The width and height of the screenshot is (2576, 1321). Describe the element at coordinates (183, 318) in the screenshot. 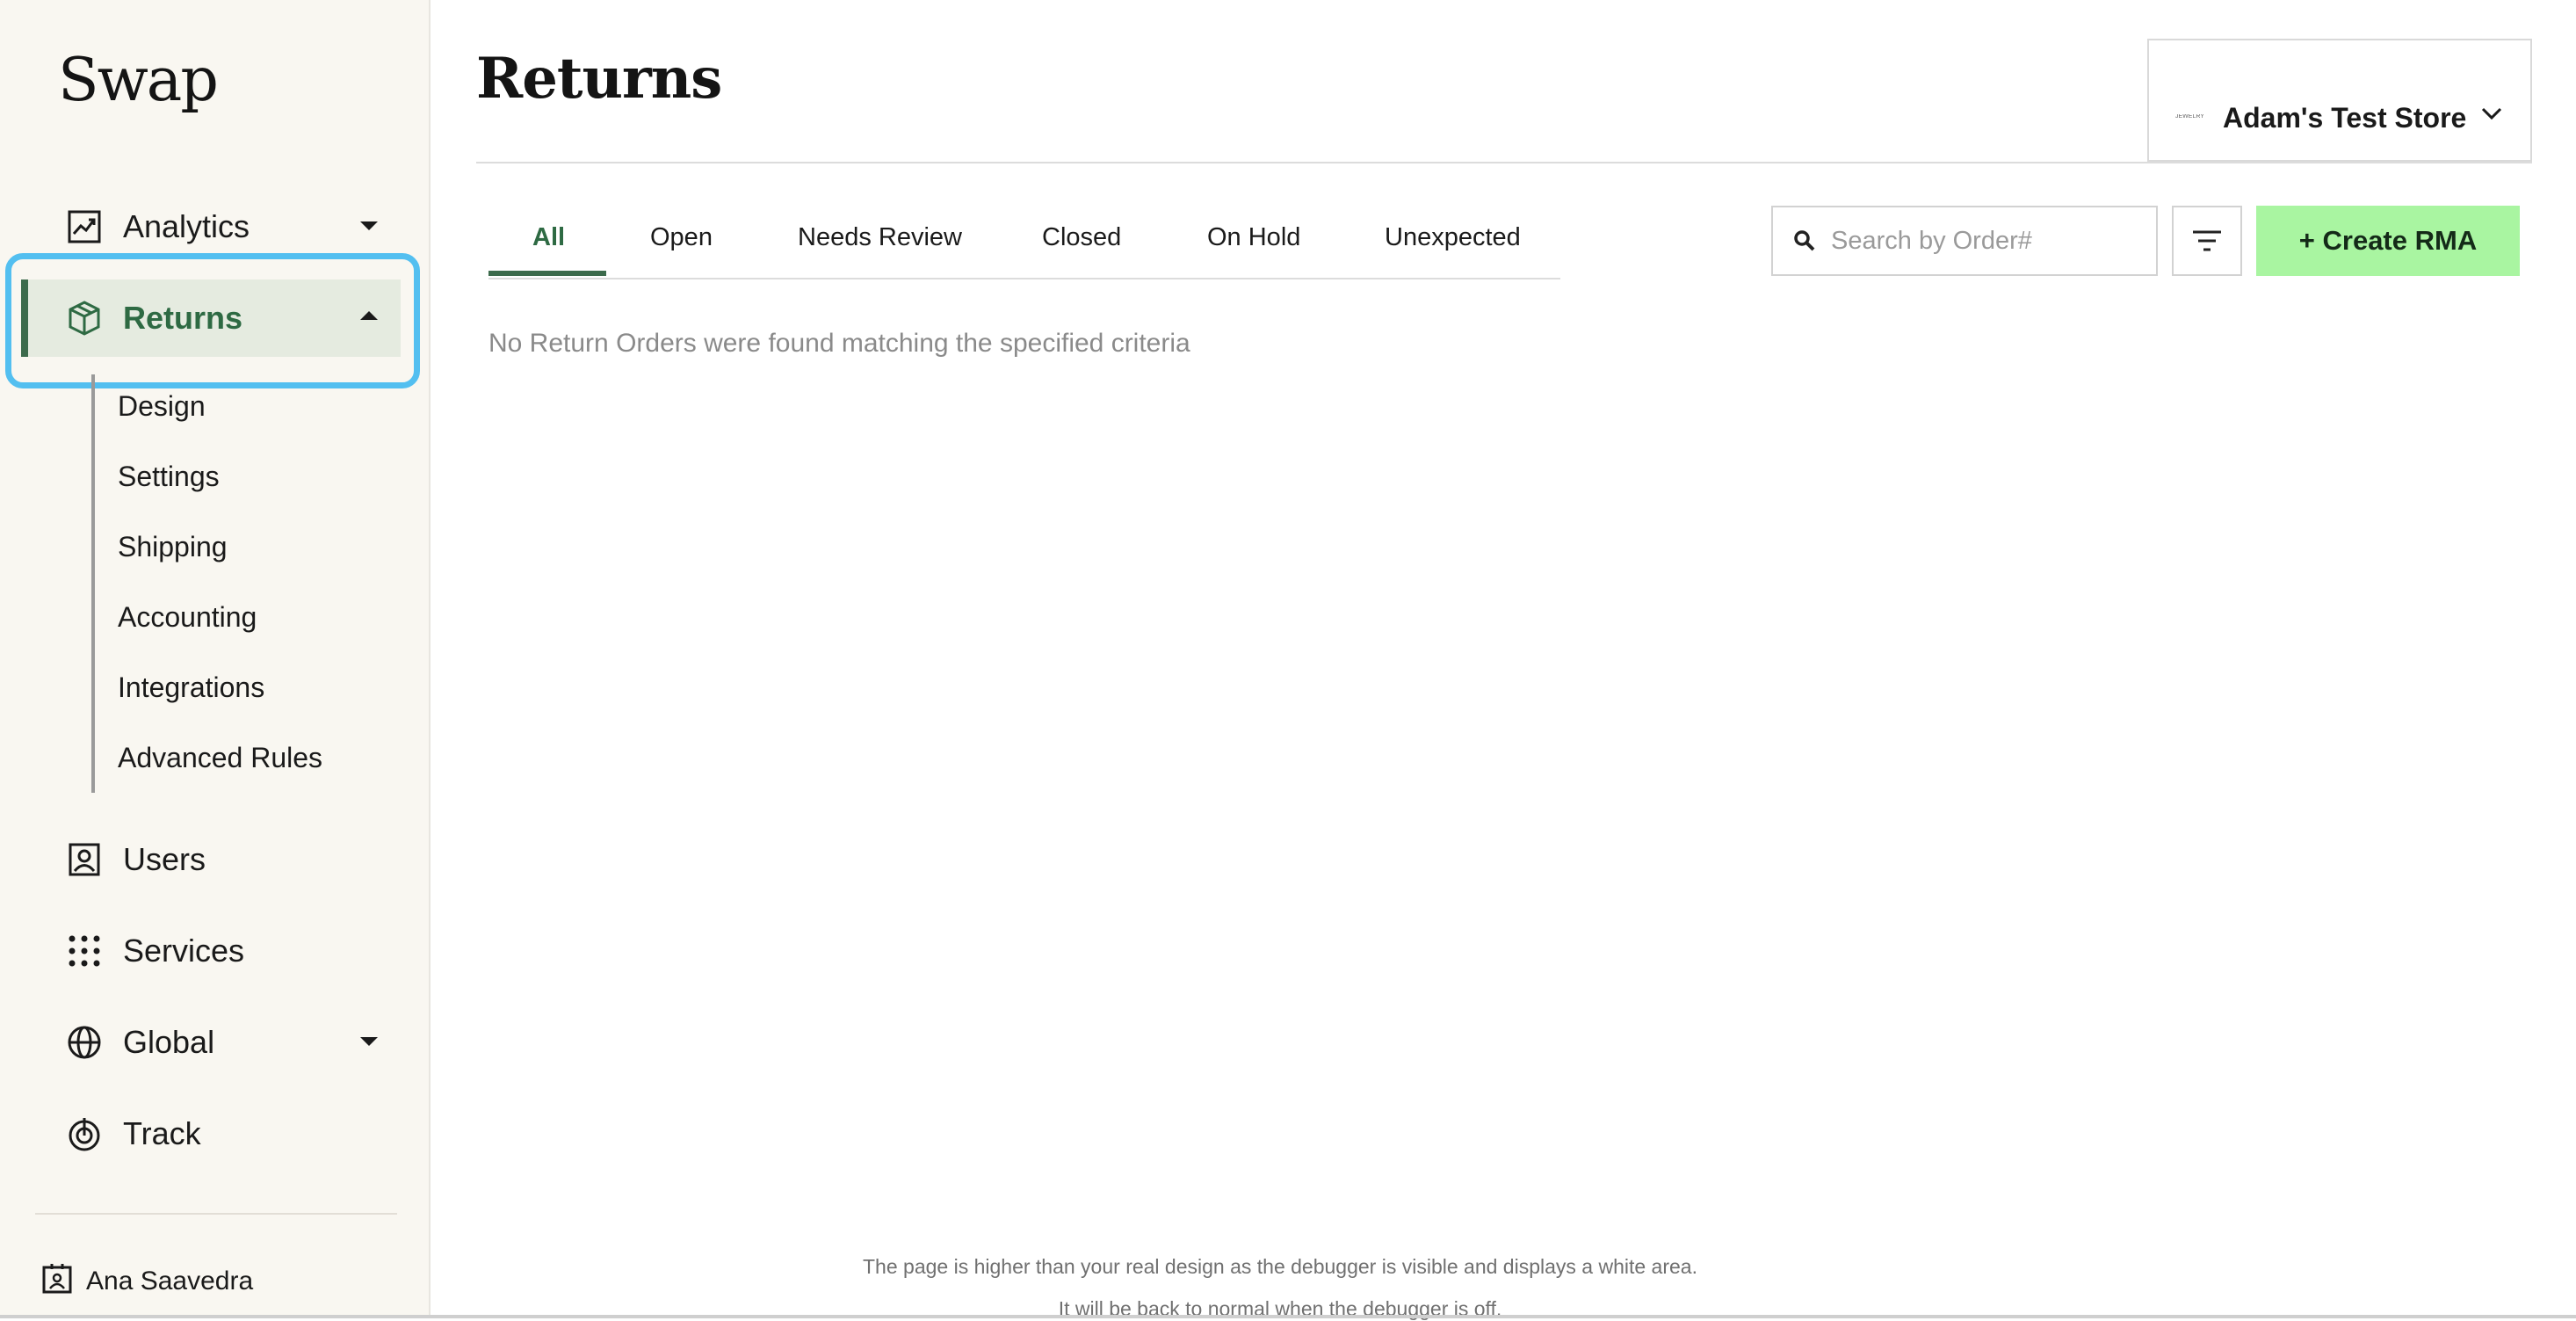

I see `sidebar-item-label: Returns` at that location.